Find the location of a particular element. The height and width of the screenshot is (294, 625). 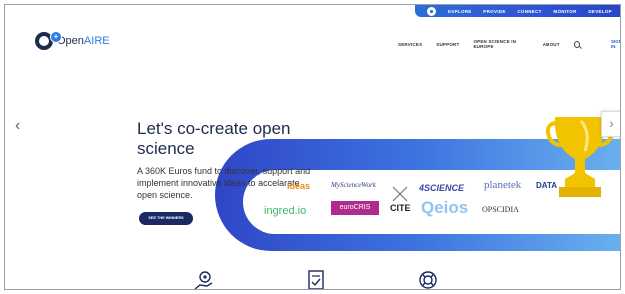

search-icon is located at coordinates (576, 44).